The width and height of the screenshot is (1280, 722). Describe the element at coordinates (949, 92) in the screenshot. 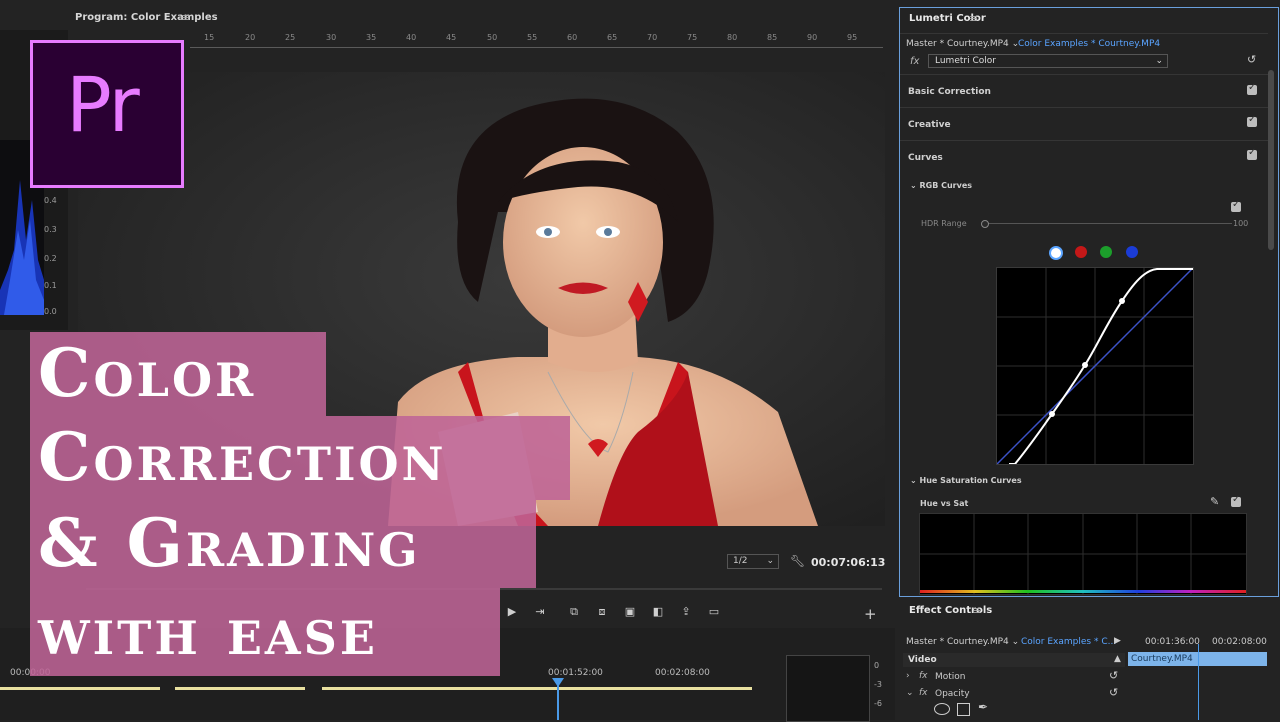

I see `section-basic-correction: Basic Correction` at that location.